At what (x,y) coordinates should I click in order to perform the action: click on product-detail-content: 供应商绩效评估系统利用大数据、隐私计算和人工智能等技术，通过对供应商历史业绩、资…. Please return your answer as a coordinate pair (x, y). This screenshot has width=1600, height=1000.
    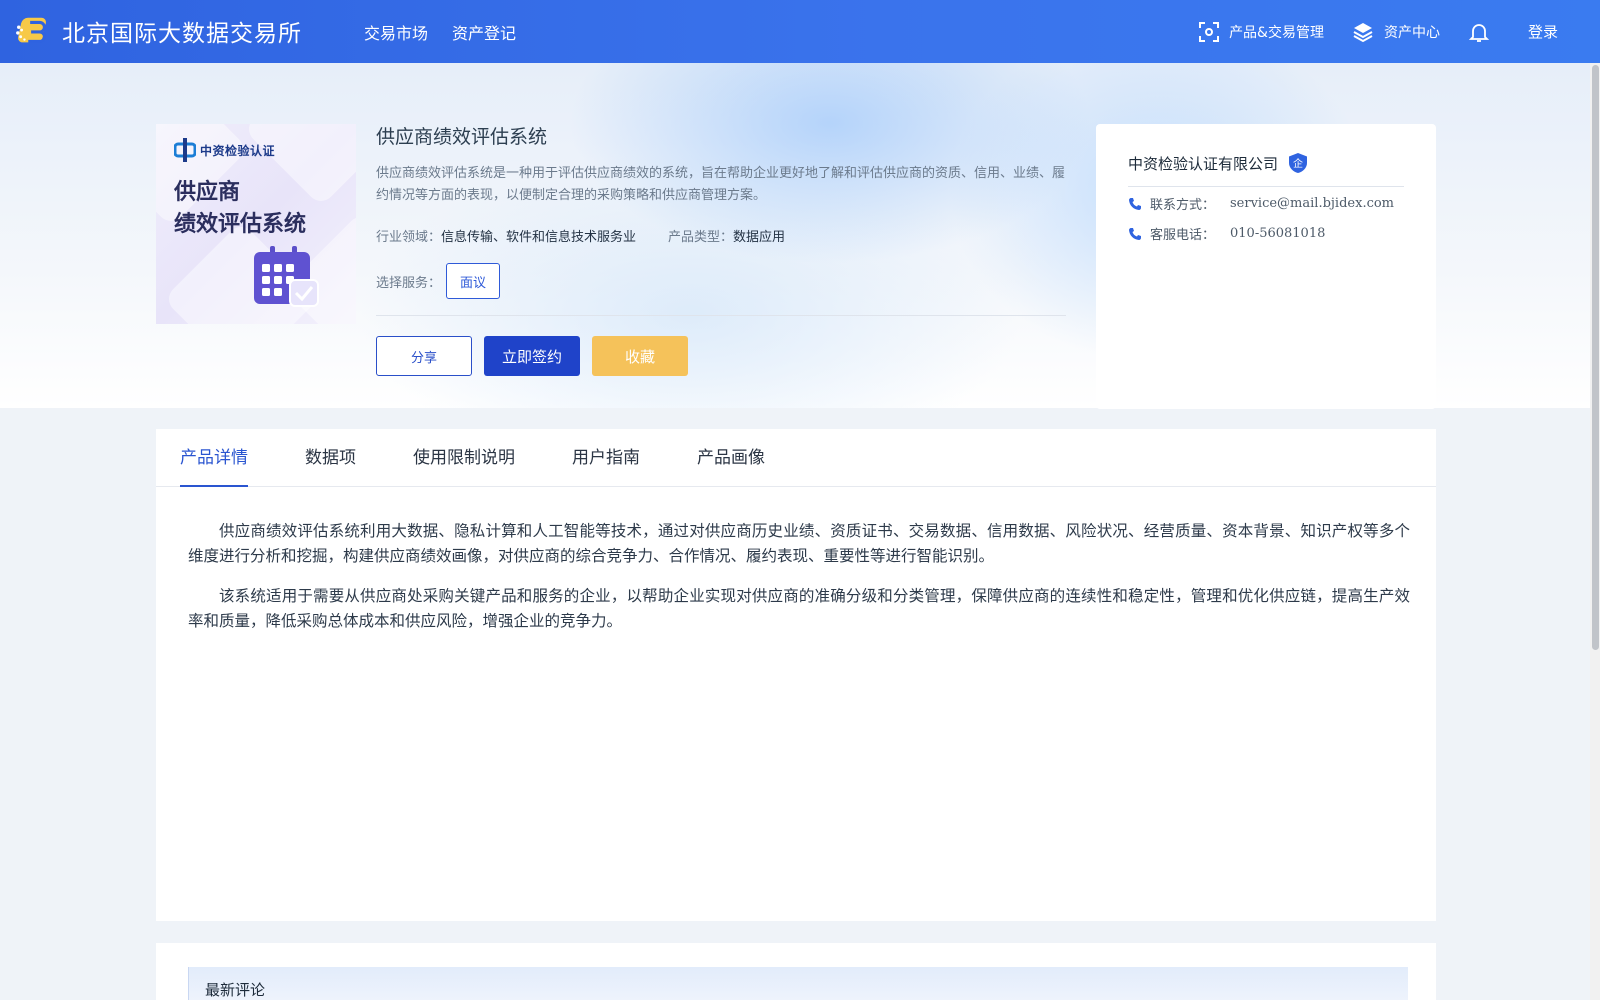
    Looking at the image, I should click on (799, 584).